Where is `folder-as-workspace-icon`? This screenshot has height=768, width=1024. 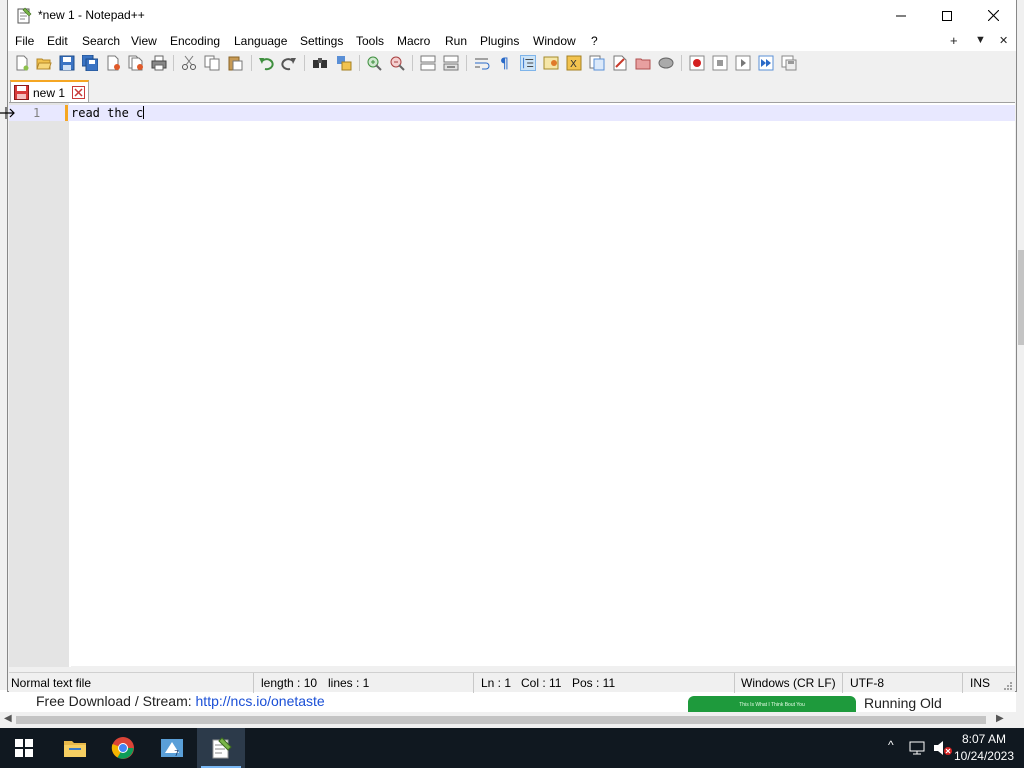 folder-as-workspace-icon is located at coordinates (620, 63).